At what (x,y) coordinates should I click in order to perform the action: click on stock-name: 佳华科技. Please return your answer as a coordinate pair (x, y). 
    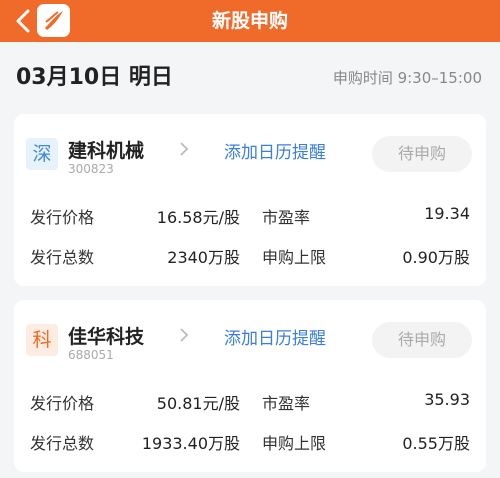
    Looking at the image, I should click on (106, 335).